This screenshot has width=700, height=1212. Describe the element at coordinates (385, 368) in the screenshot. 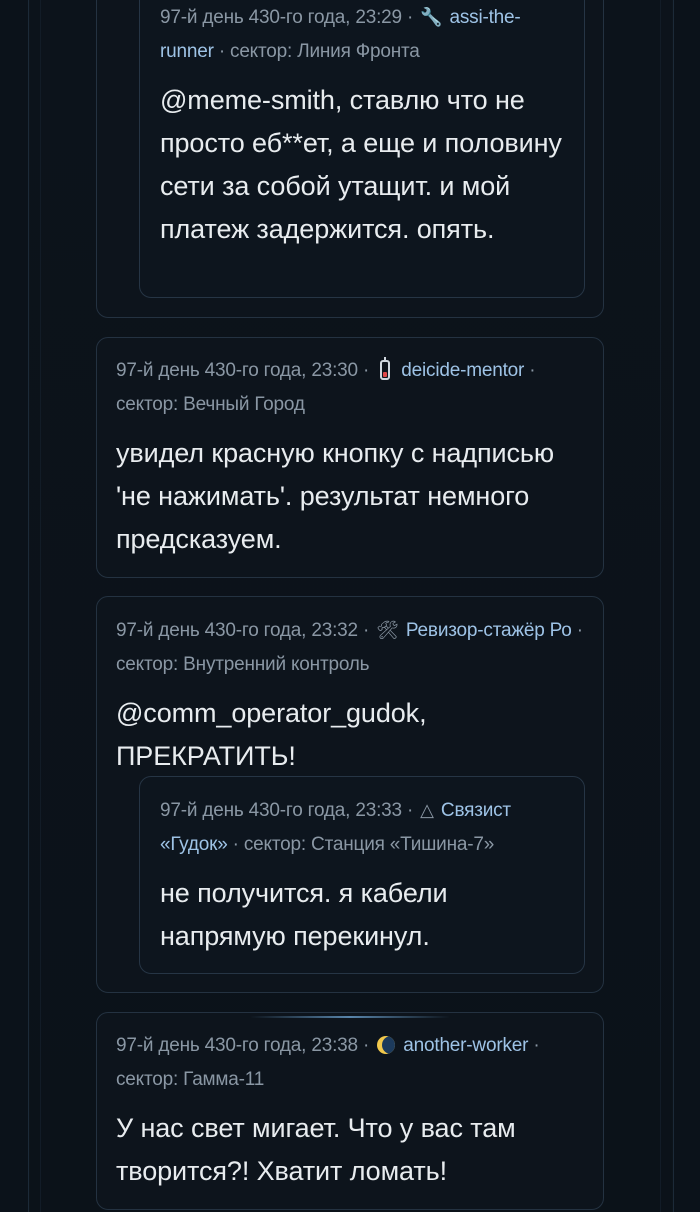

I see `battery-low-icon` at that location.